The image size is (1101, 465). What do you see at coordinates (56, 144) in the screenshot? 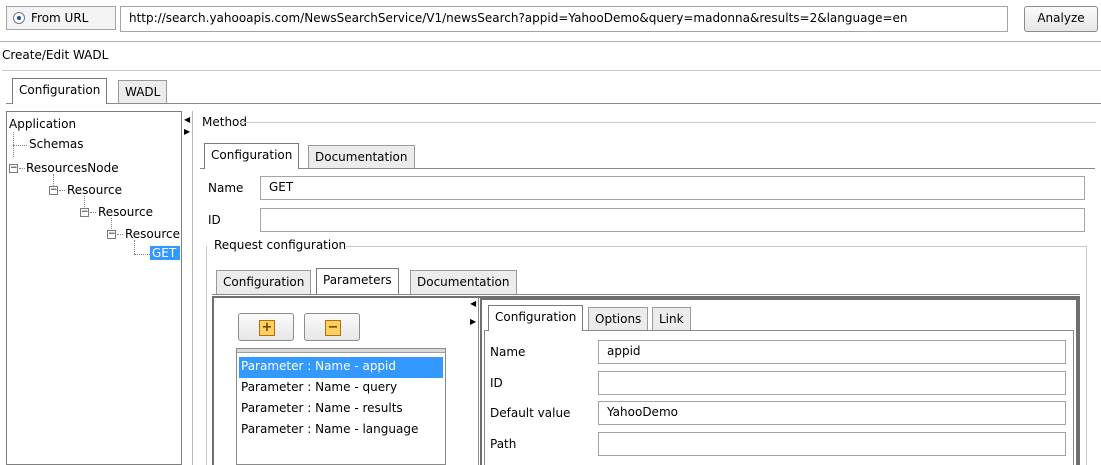
I see `tree-schemas: Schemas` at bounding box center [56, 144].